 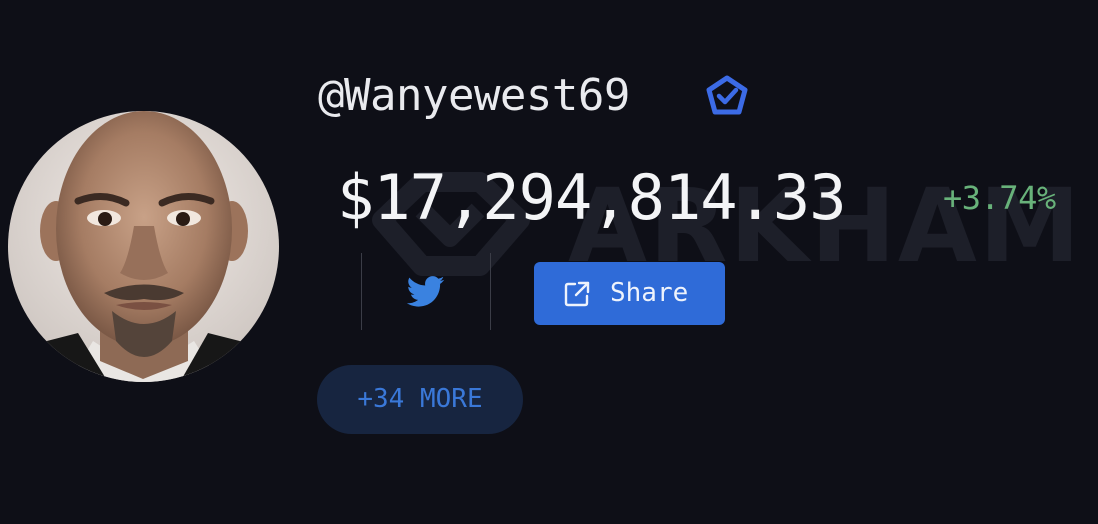 I want to click on profile-photo, so click(x=143, y=246).